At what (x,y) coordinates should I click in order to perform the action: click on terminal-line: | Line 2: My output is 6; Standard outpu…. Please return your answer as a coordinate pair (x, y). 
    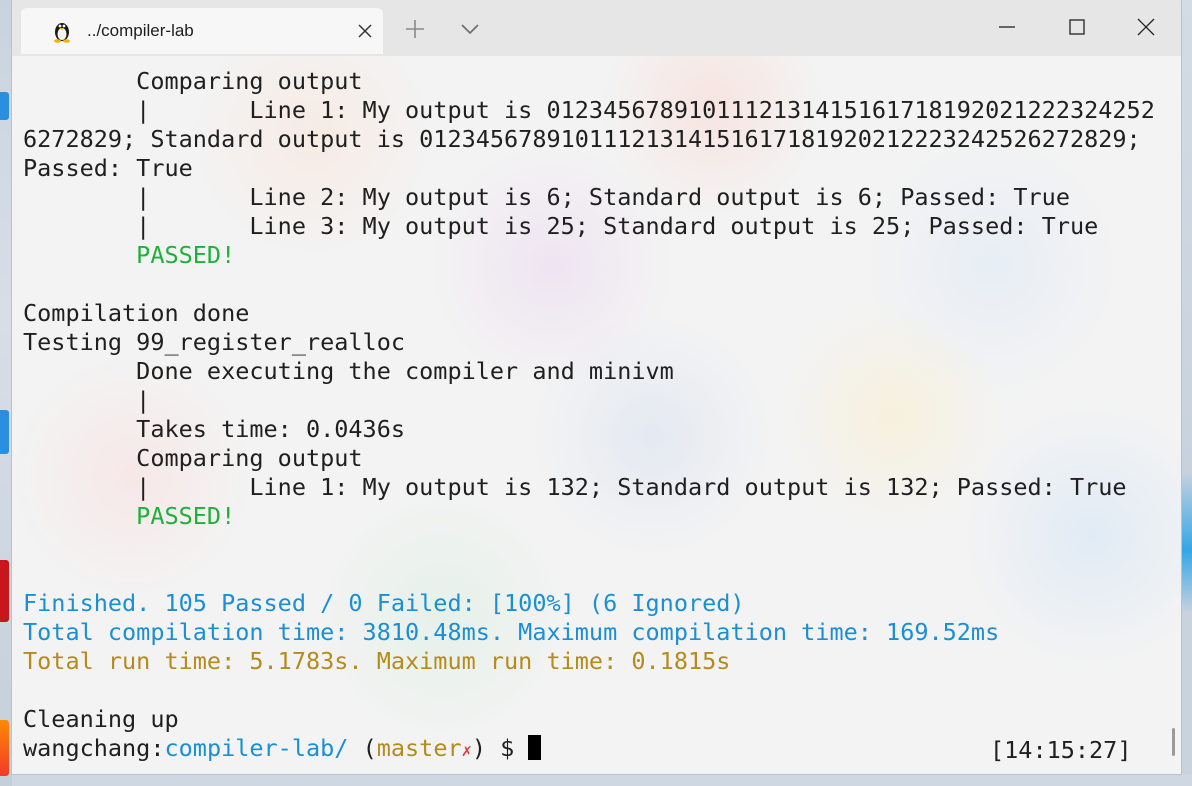
    Looking at the image, I should click on (546, 197).